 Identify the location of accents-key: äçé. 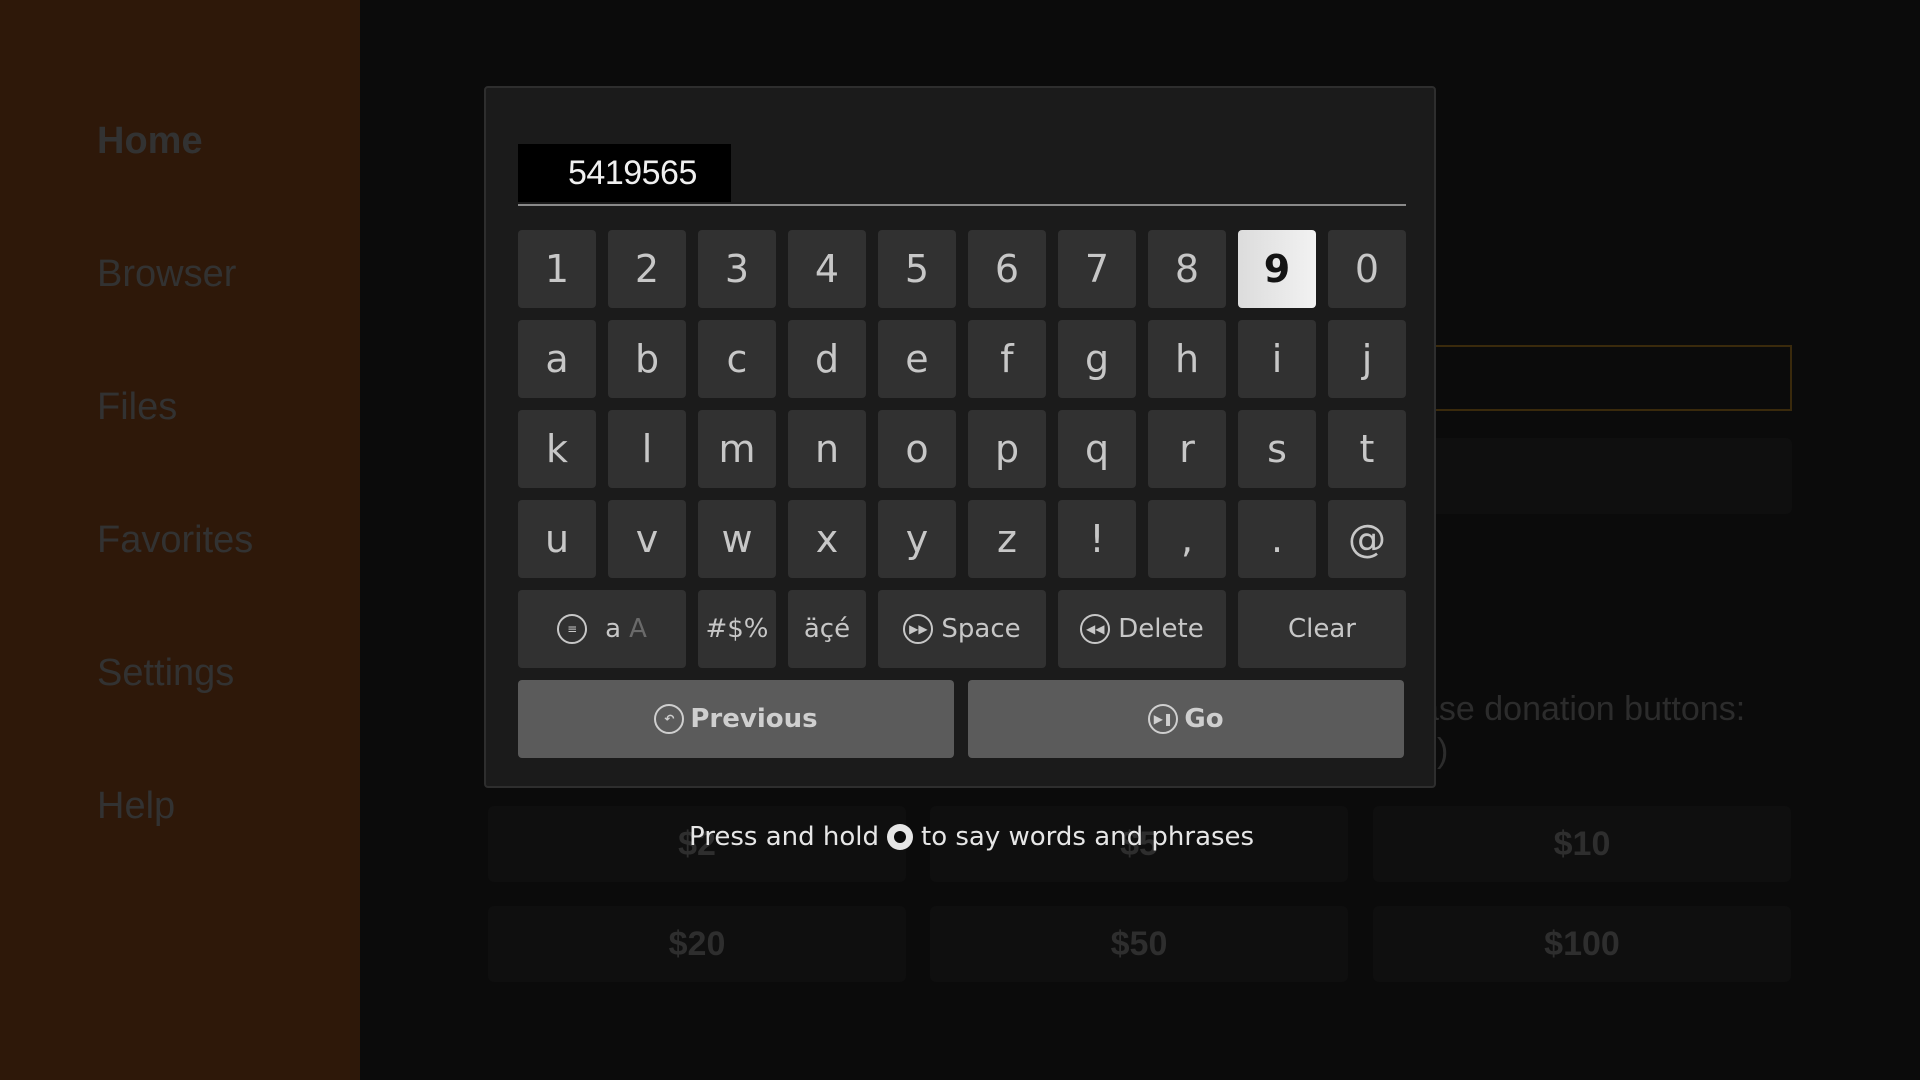
(827, 629).